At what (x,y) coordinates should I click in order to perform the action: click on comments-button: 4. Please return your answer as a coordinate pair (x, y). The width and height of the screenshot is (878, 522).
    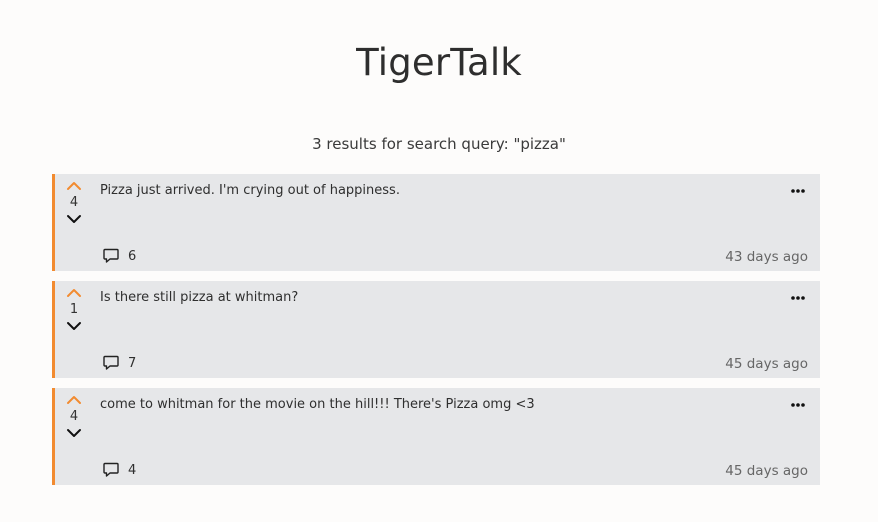
    Looking at the image, I should click on (119, 470).